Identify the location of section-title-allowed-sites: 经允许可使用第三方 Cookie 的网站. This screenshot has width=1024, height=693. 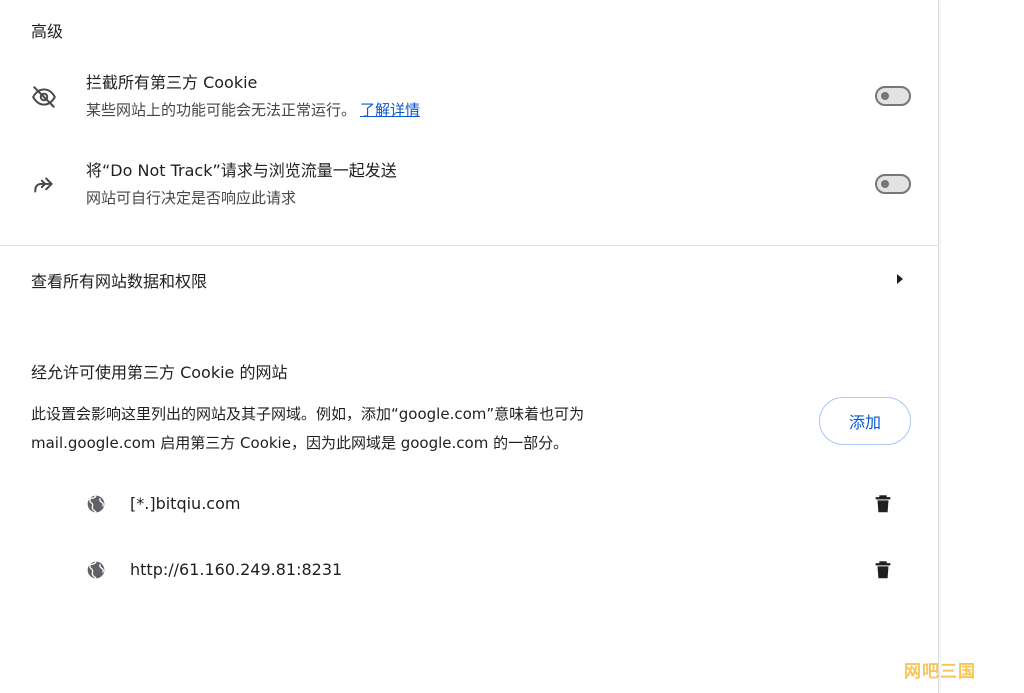
(159, 372).